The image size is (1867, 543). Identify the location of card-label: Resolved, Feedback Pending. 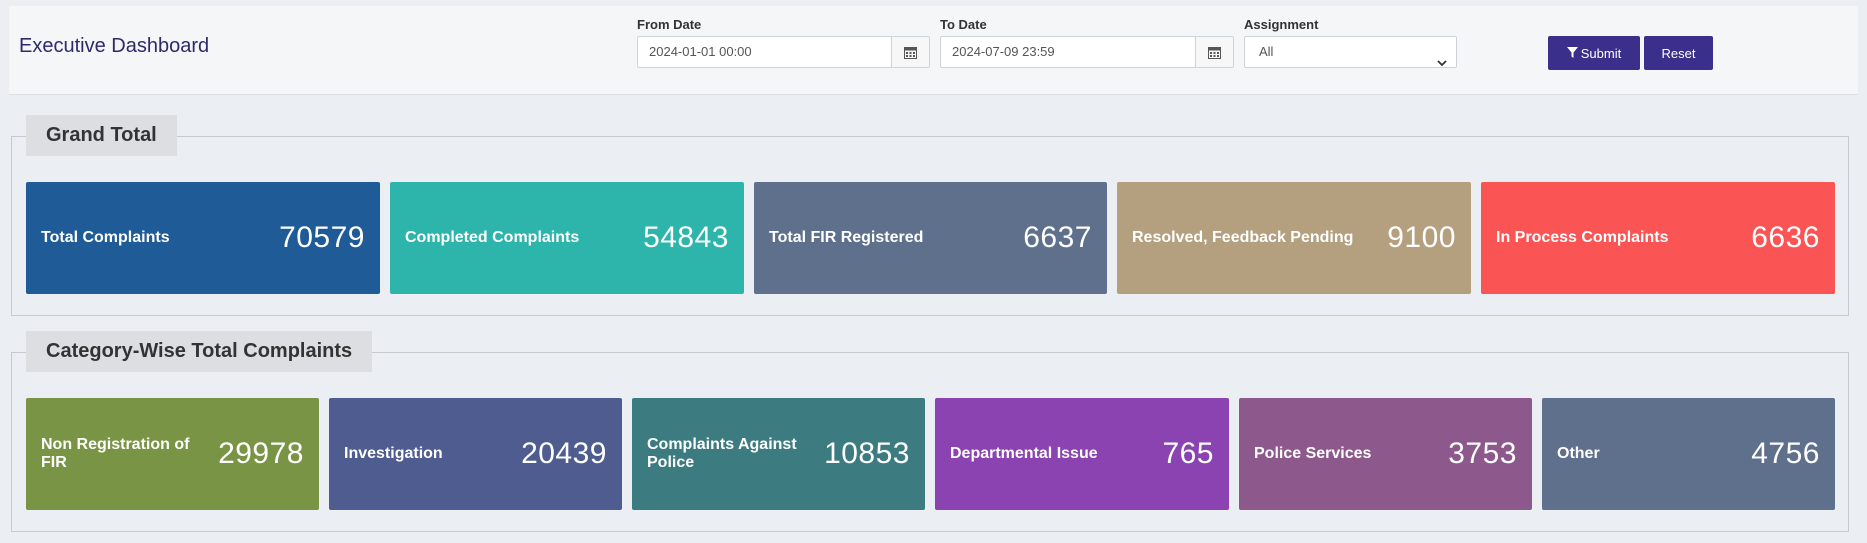
(1243, 237).